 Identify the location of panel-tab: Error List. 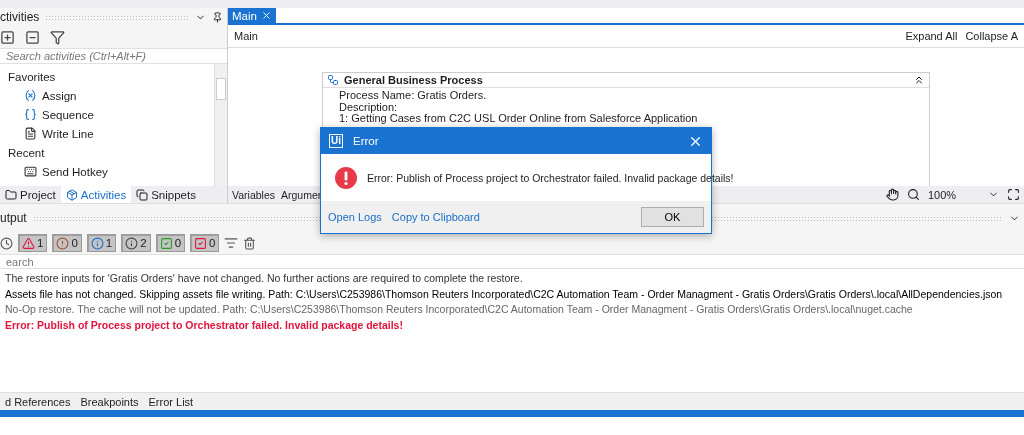
(171, 401).